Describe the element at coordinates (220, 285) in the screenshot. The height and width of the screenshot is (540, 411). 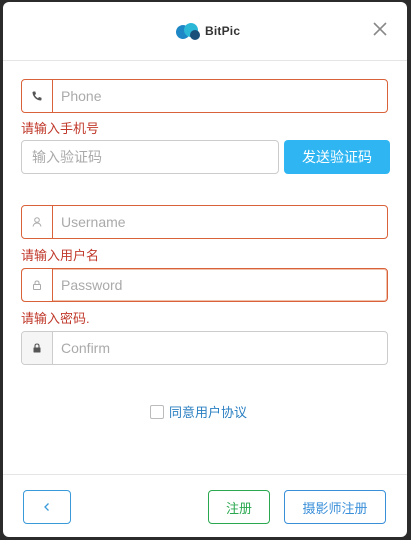
I see `password-input` at that location.